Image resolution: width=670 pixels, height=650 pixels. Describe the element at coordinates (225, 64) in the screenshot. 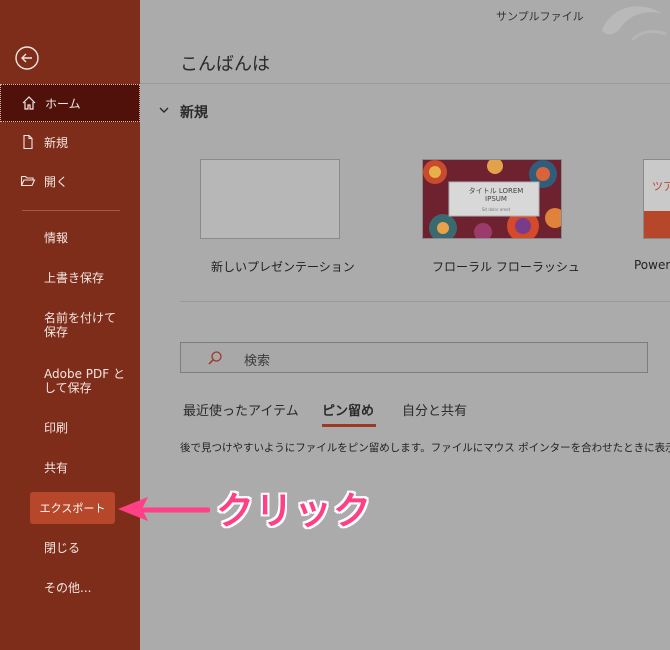

I see `greeting-heading: こんばんは` at that location.